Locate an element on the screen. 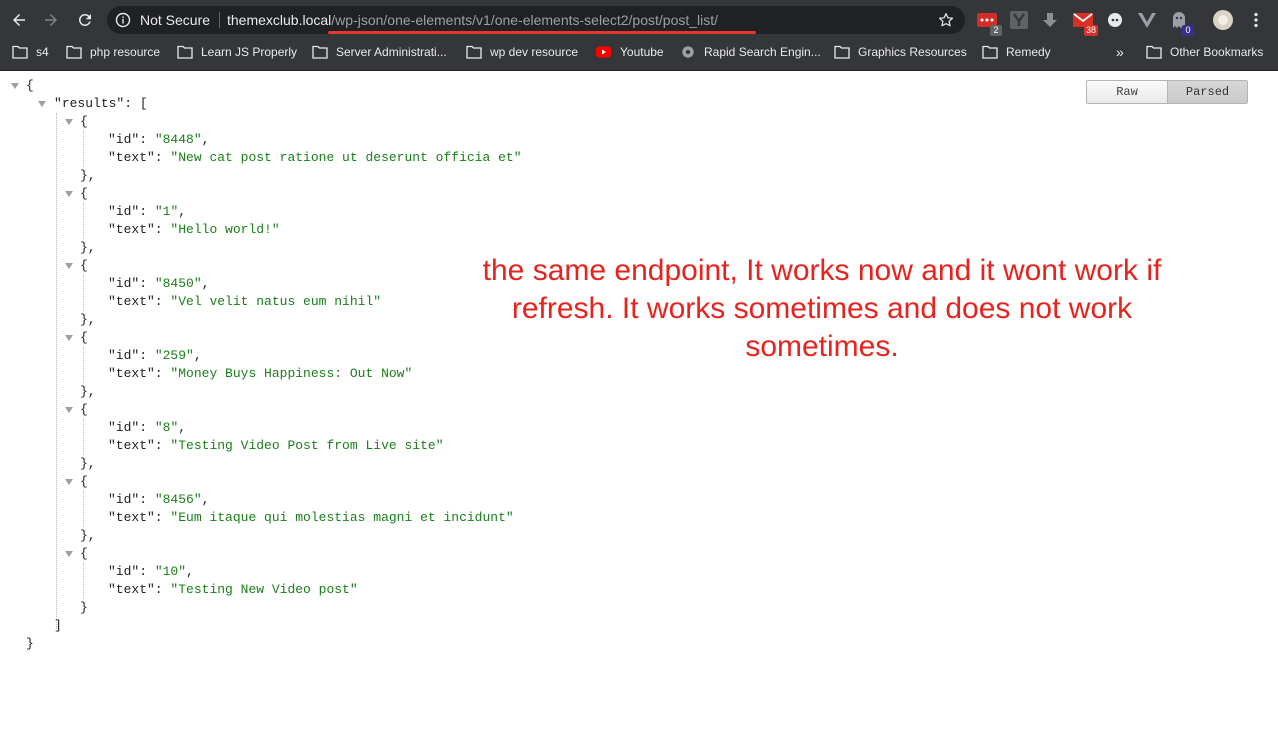  bookmark-remedy: Remedy is located at coordinates (1016, 52).